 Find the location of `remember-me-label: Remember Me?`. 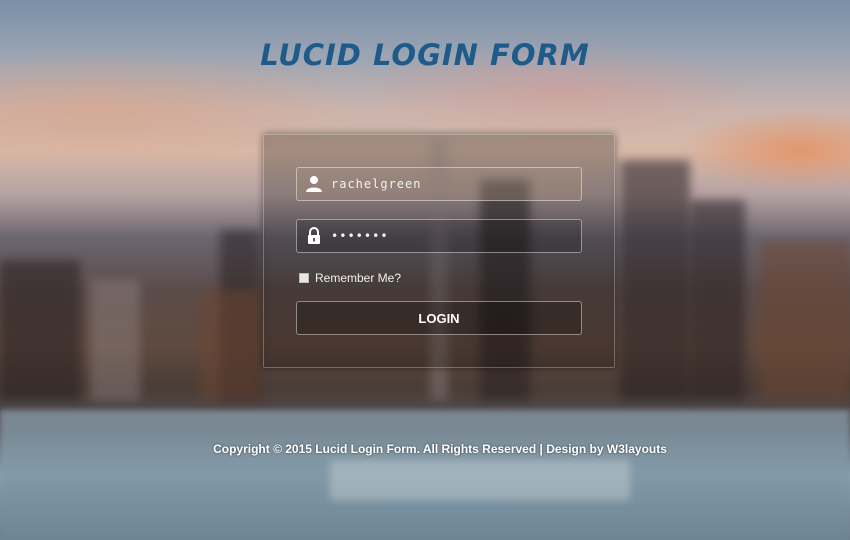

remember-me-label: Remember Me? is located at coordinates (358, 278).